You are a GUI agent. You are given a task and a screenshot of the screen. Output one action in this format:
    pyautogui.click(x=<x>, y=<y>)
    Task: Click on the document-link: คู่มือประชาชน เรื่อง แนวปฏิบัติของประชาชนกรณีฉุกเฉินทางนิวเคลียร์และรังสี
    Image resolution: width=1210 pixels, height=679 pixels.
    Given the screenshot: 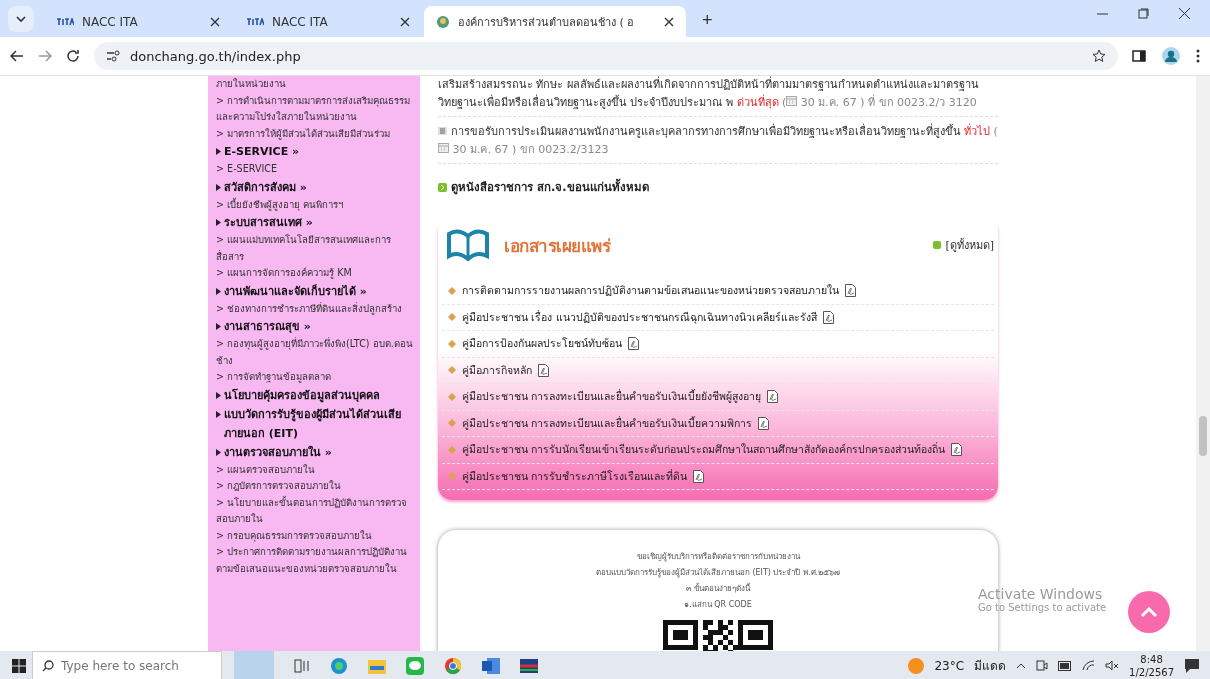 What is the action you would take?
    pyautogui.click(x=718, y=317)
    